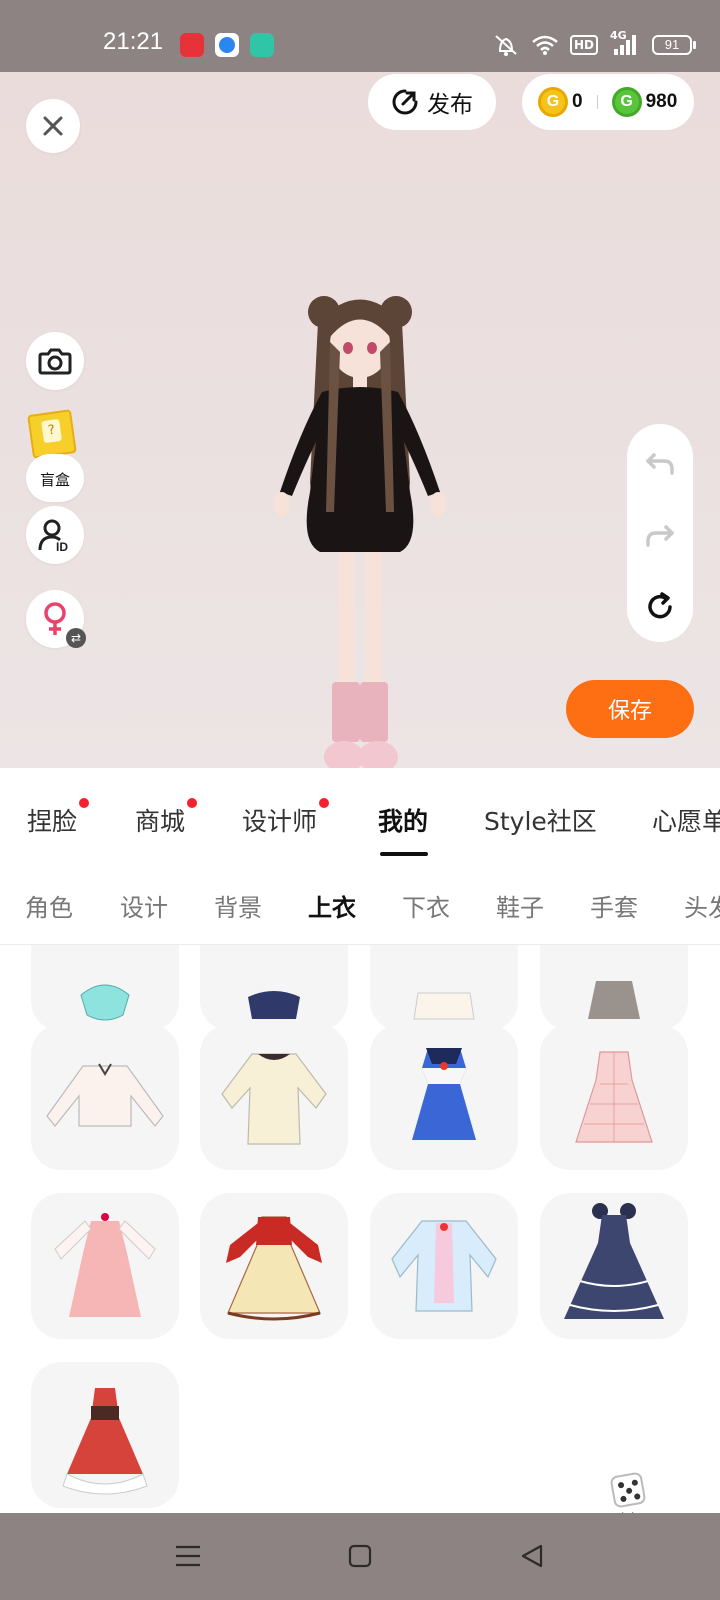 This screenshot has width=720, height=1600. Describe the element at coordinates (405, 102) in the screenshot. I see `publish-icon` at that location.